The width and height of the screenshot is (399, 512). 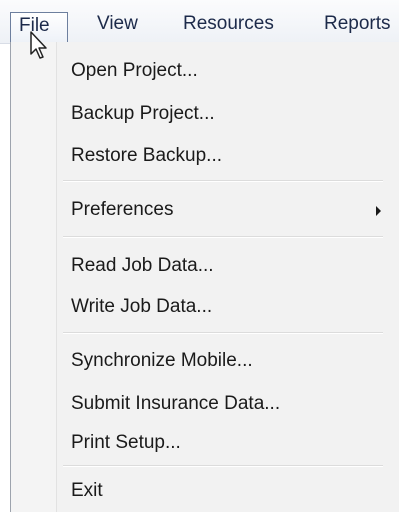 What do you see at coordinates (34, 277) in the screenshot?
I see `menu-icon-gutter` at bounding box center [34, 277].